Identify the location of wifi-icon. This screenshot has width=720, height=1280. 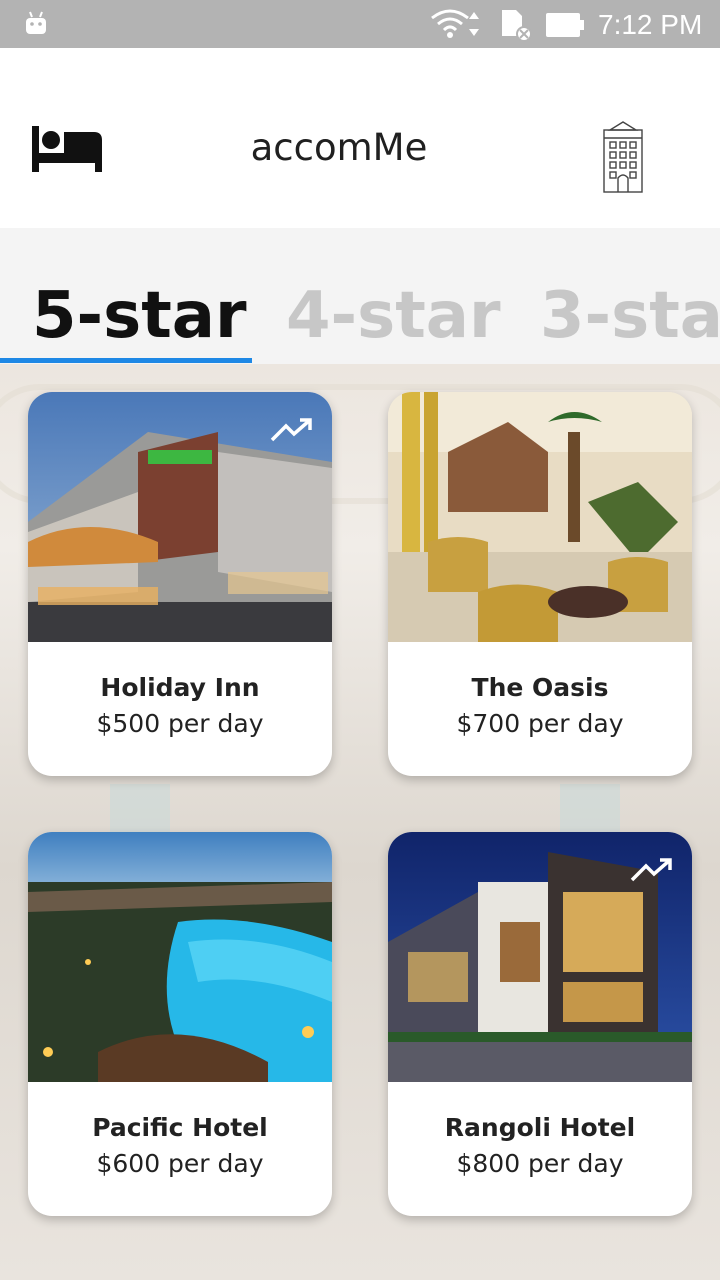
(455, 23).